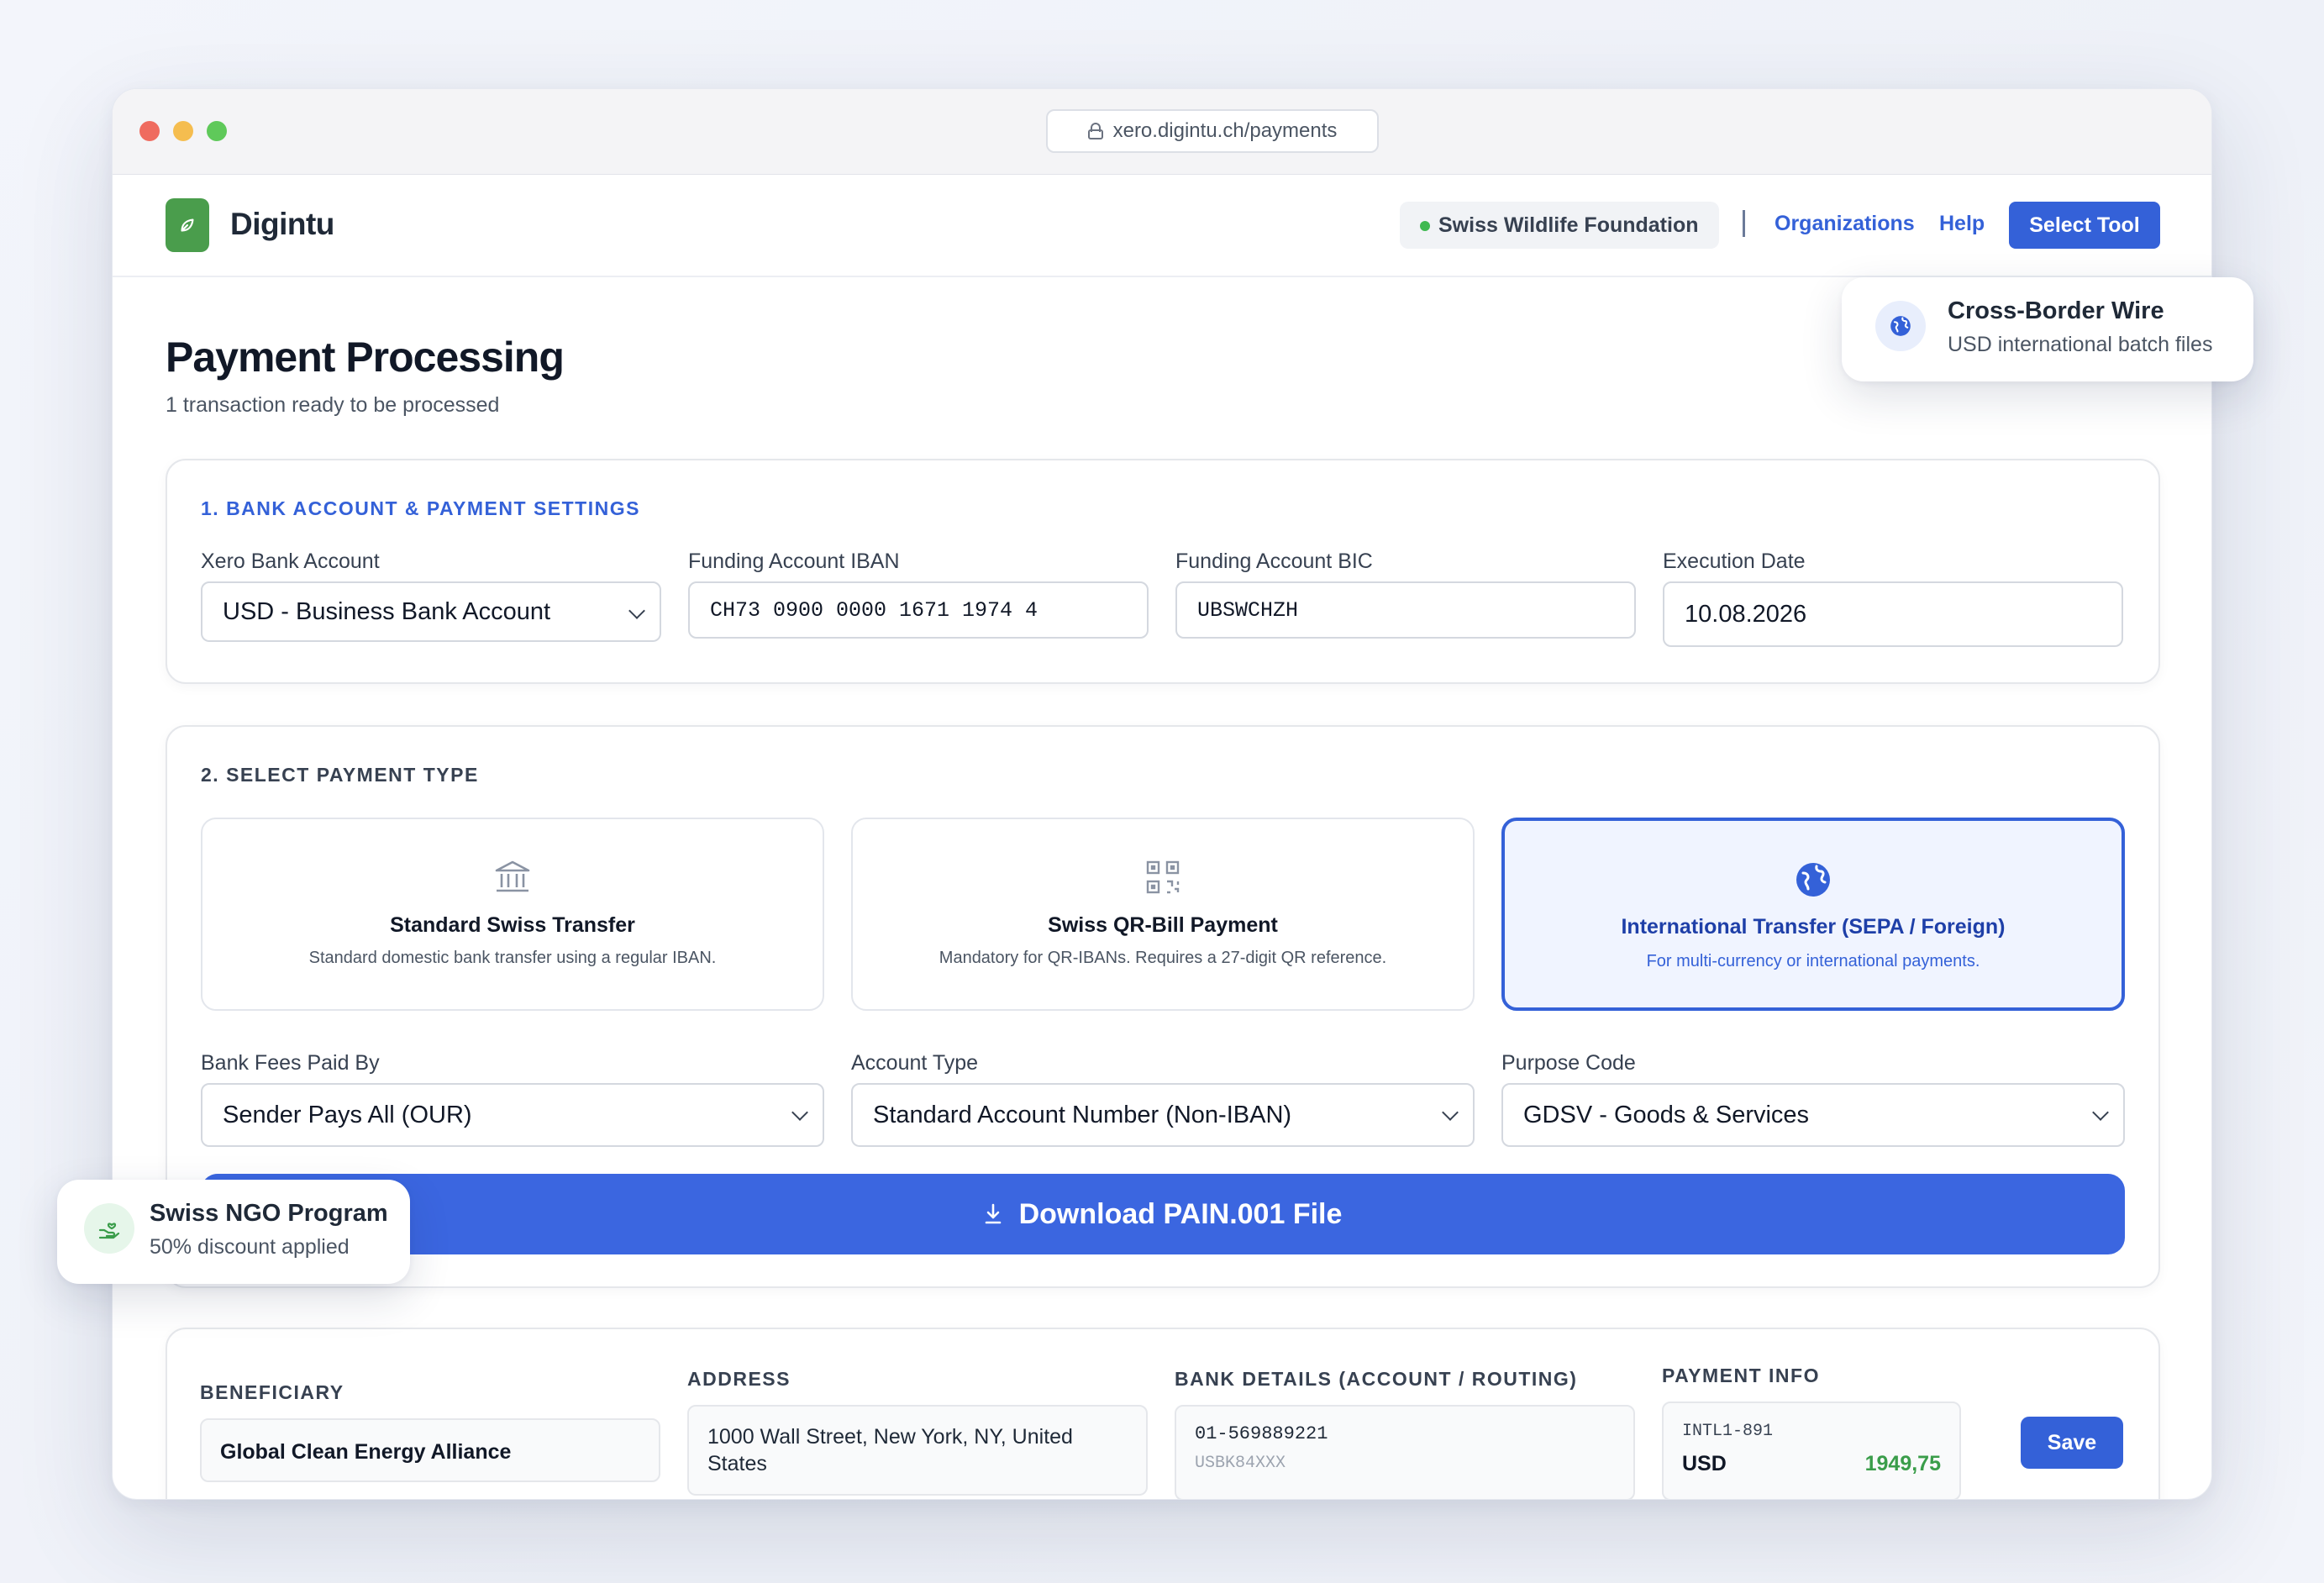  I want to click on routing-code: USBK84XXX, so click(1240, 1463).